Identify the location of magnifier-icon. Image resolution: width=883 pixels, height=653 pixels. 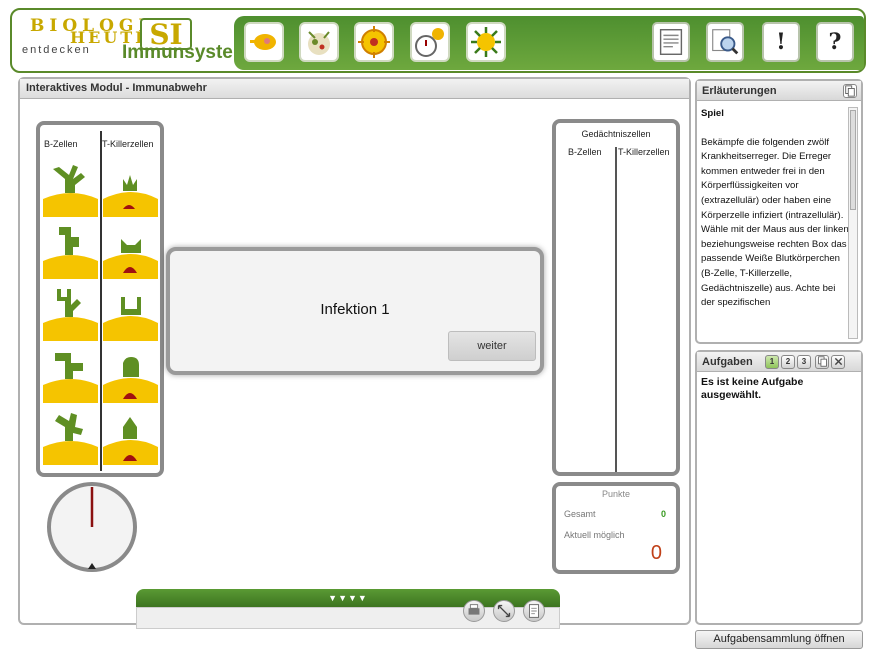
(725, 42).